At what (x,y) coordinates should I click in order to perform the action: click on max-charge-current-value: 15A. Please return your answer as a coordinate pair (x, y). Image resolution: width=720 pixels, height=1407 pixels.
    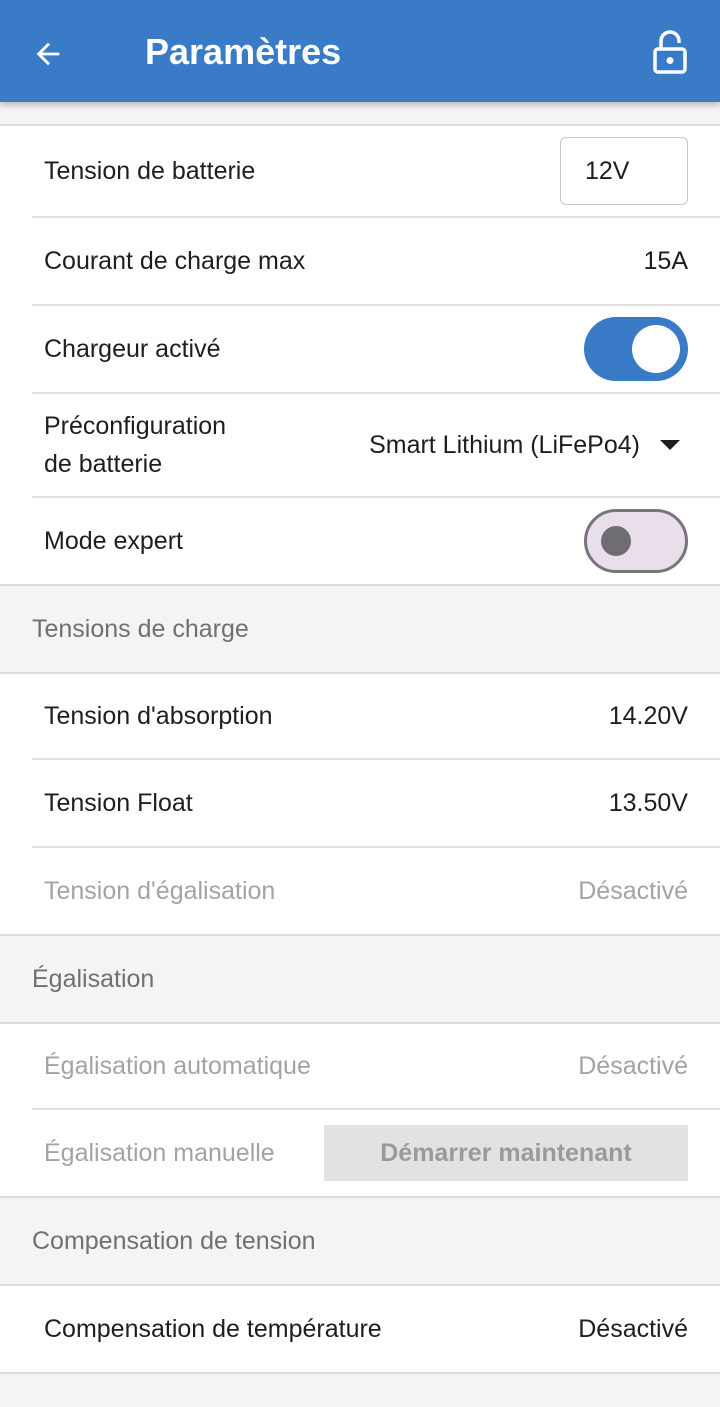
    Looking at the image, I should click on (665, 260).